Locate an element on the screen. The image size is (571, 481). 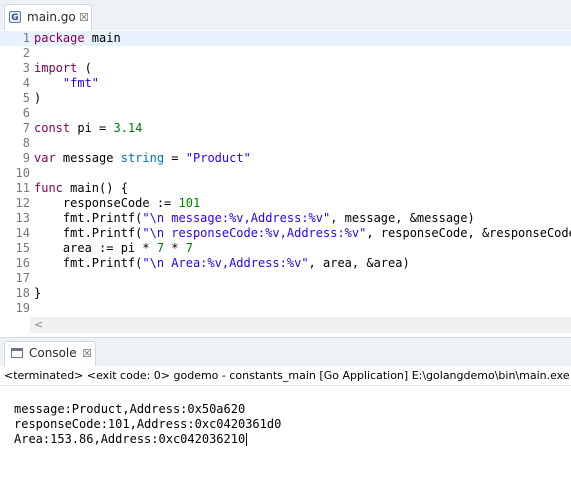
line-content: import ( is located at coordinates (63, 68).